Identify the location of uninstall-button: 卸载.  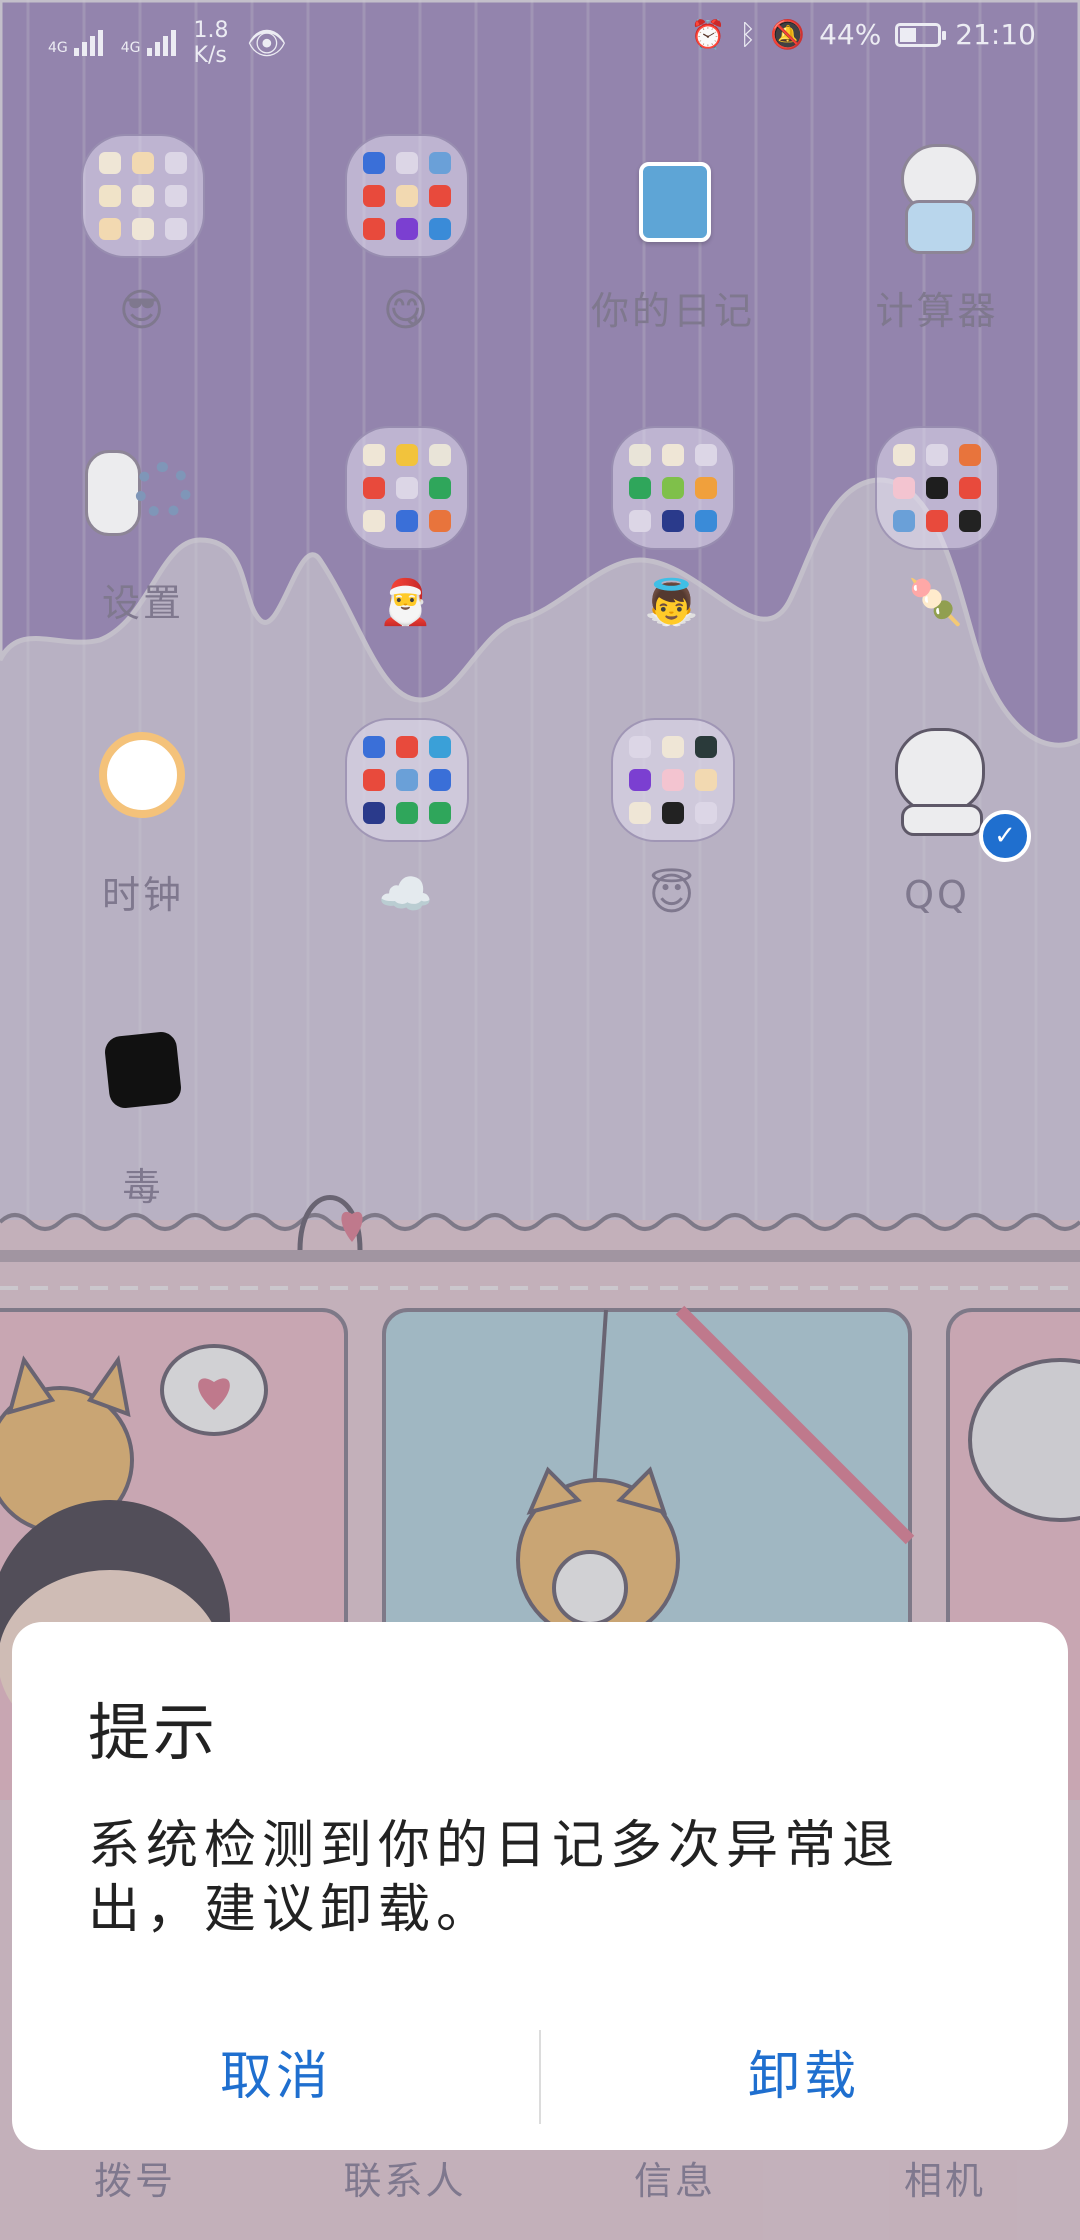
(804, 2077).